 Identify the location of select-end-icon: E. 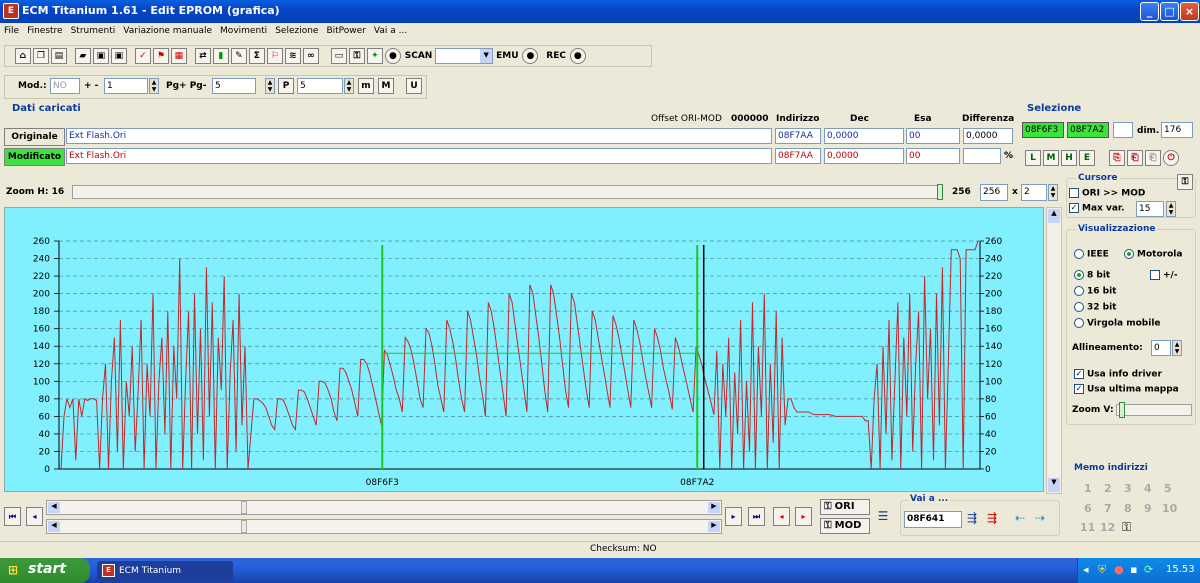
(1087, 158).